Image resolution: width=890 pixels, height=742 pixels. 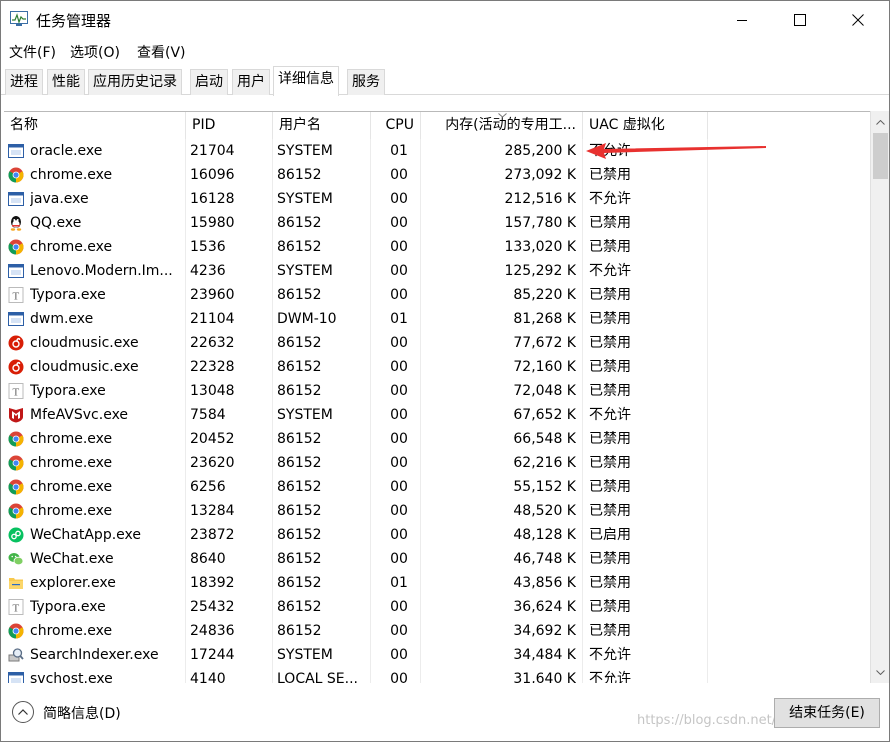 What do you see at coordinates (16, 559) in the screenshot?
I see `wechat-icon` at bounding box center [16, 559].